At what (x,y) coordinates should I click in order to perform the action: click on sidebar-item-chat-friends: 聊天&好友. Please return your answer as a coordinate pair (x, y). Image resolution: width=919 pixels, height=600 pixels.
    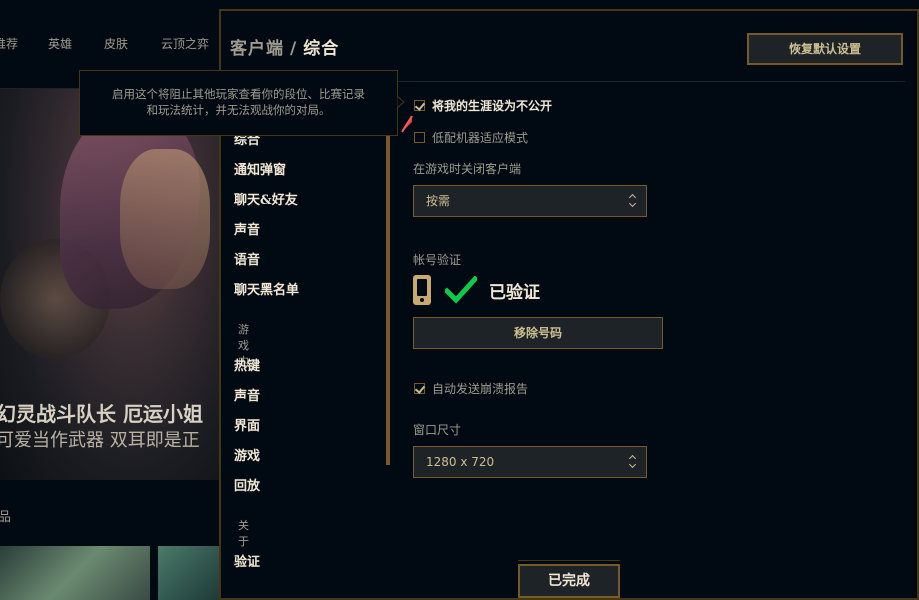
    Looking at the image, I should click on (266, 198).